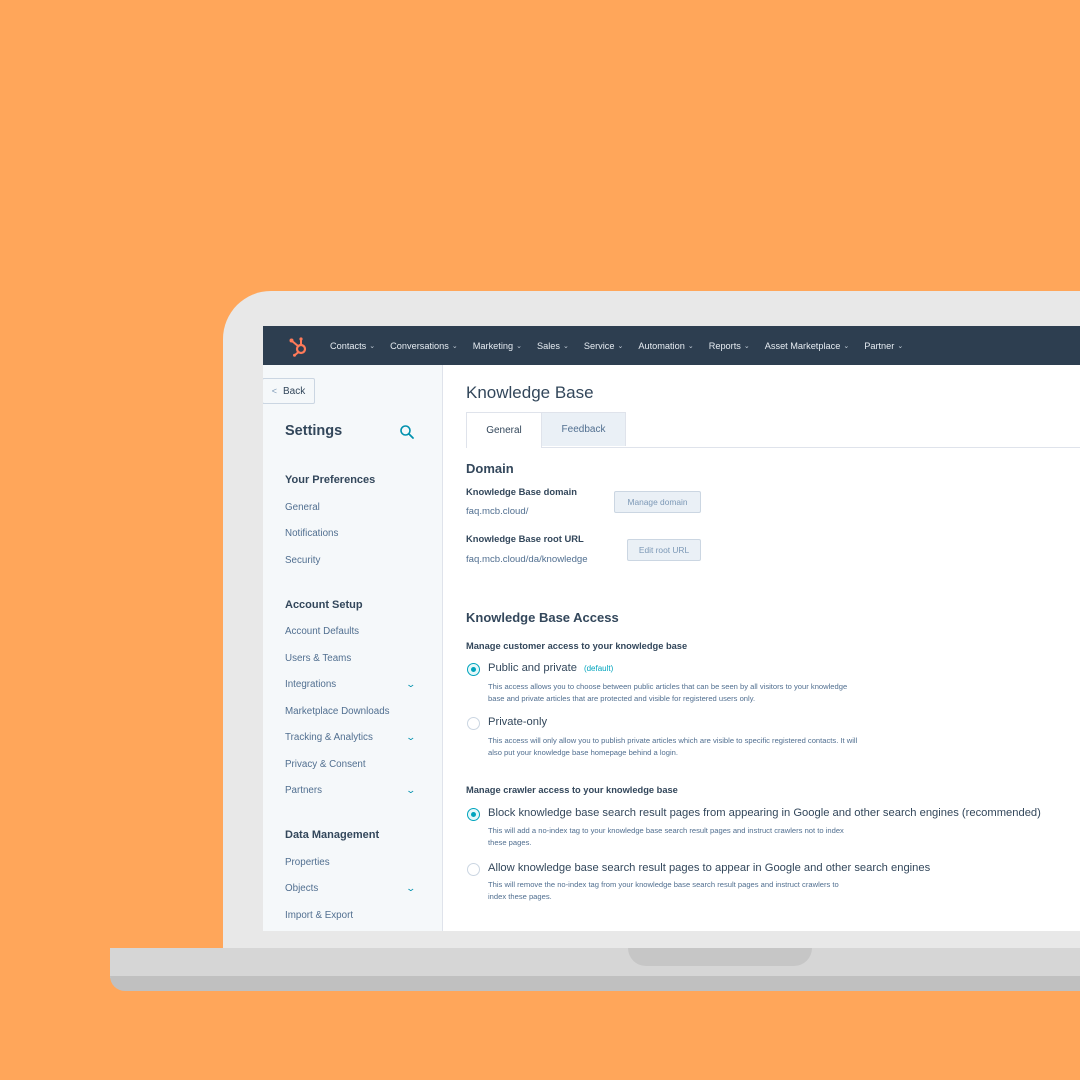  What do you see at coordinates (595, 963) in the screenshot?
I see `laptop-base` at bounding box center [595, 963].